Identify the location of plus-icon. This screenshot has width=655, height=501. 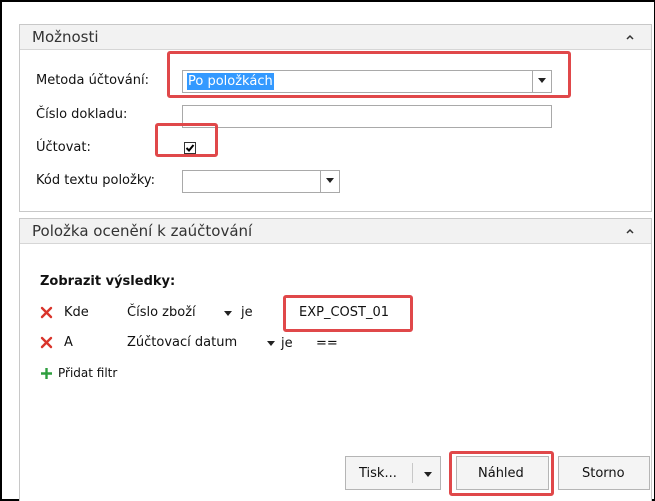
(46, 375).